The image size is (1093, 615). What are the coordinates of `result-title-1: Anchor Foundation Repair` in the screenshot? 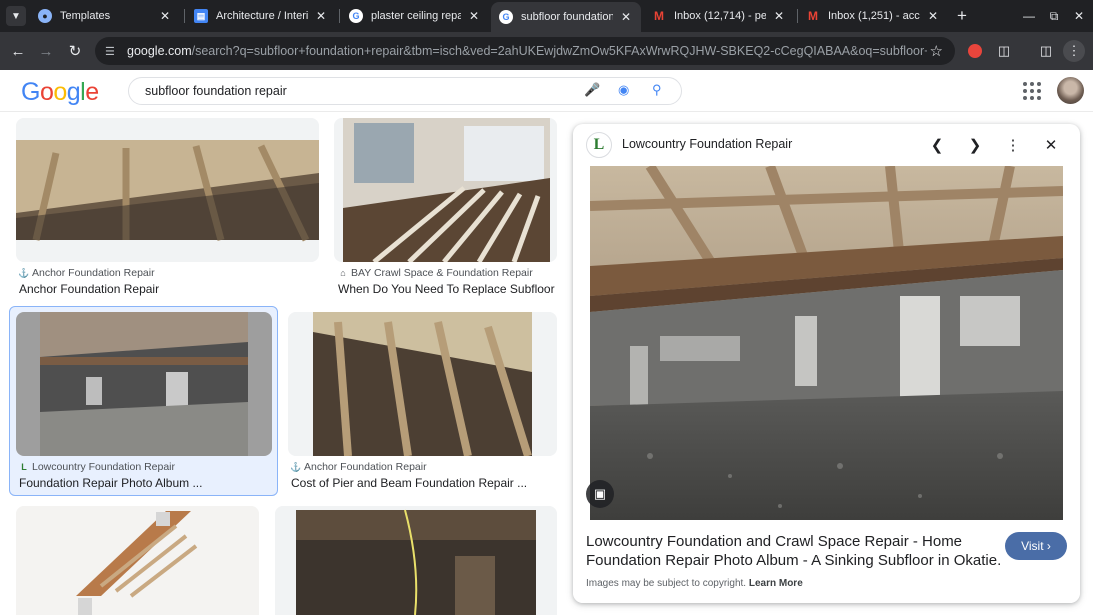 It's located at (164, 289).